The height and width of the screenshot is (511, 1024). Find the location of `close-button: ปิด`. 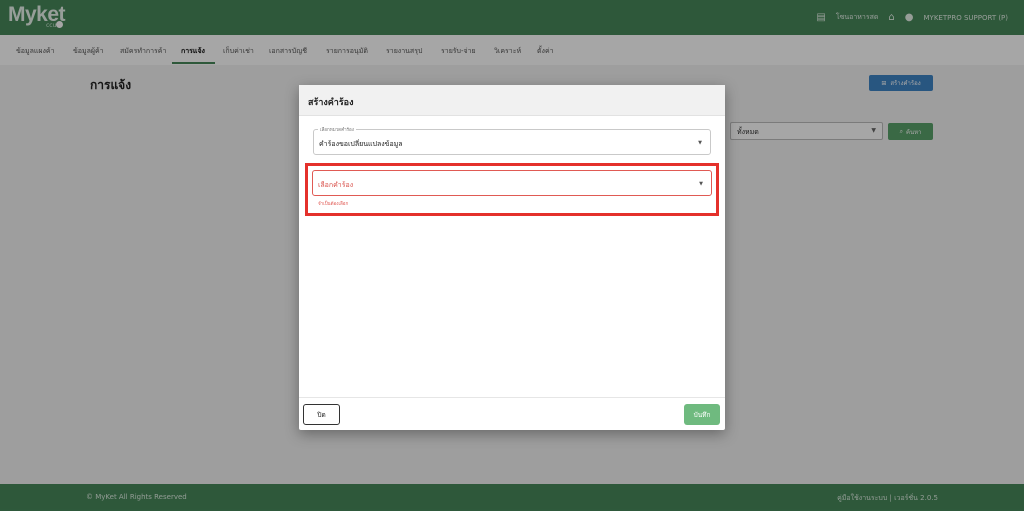

close-button: ปิด is located at coordinates (321, 414).